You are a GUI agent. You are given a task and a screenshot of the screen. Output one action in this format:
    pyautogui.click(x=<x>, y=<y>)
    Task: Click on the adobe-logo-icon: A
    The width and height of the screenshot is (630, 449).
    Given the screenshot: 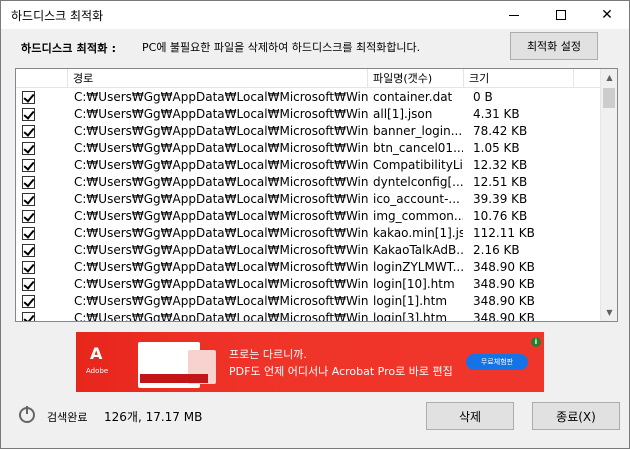 What is the action you would take?
    pyautogui.click(x=96, y=353)
    